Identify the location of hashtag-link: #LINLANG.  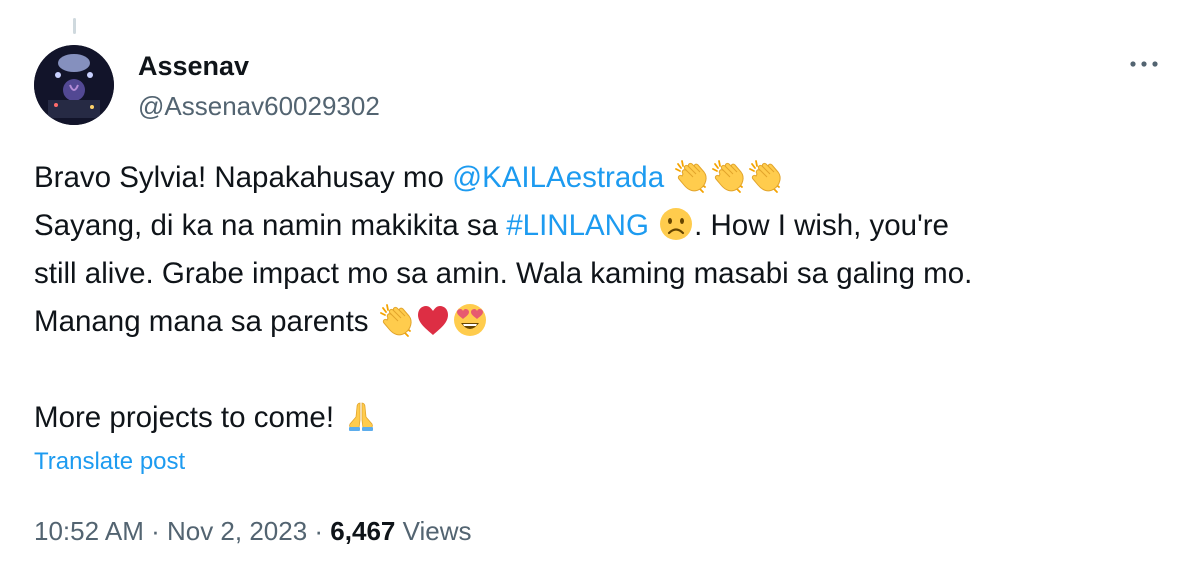
(577, 225).